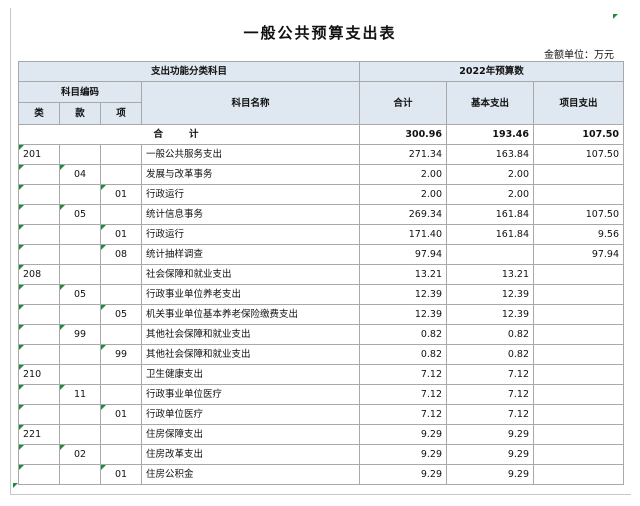  Describe the element at coordinates (403, 314) in the screenshot. I see `cell-total: 12.39` at that location.